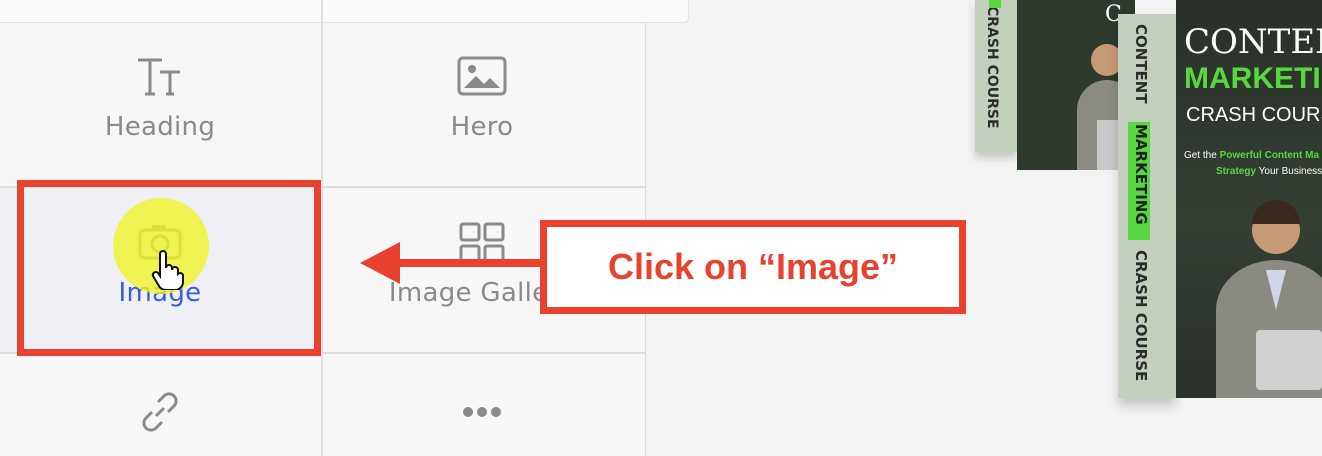  What do you see at coordinates (380, 263) in the screenshot?
I see `arrow-left-icon` at bounding box center [380, 263].